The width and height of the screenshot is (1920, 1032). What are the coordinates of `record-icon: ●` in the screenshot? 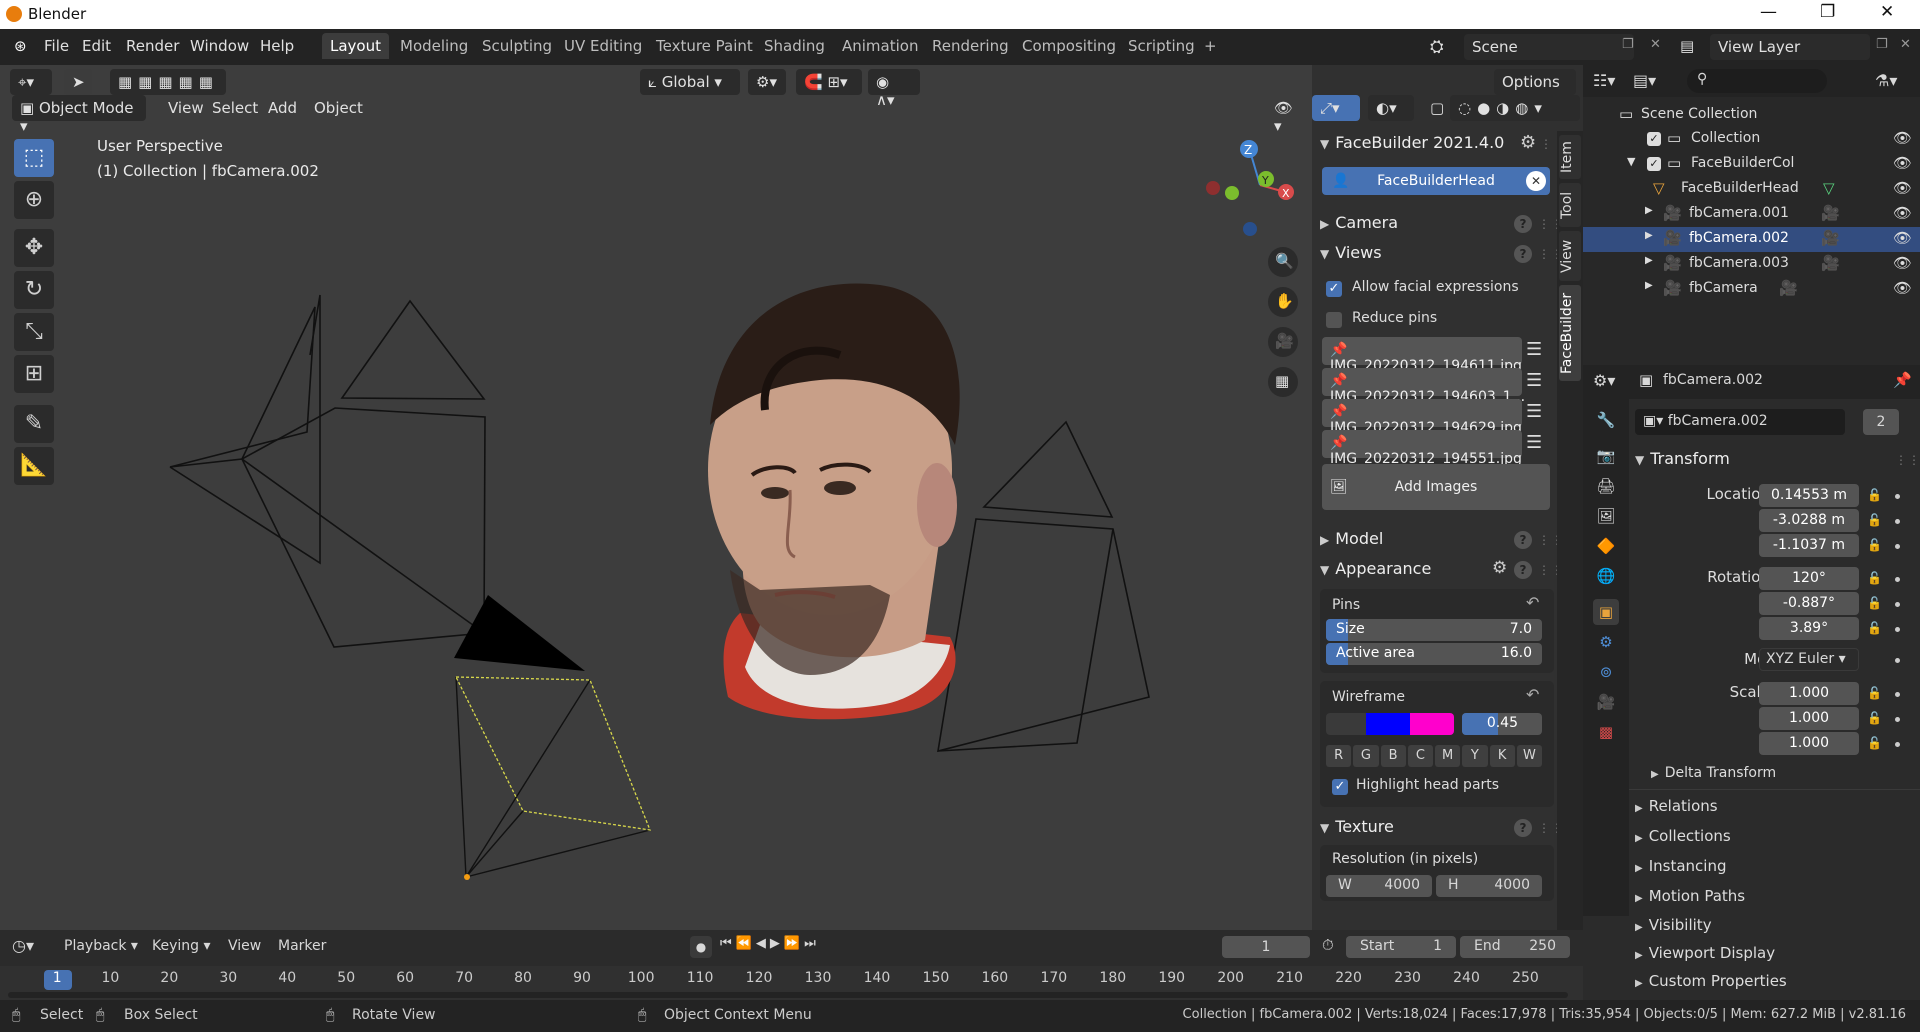 It's located at (701, 947).